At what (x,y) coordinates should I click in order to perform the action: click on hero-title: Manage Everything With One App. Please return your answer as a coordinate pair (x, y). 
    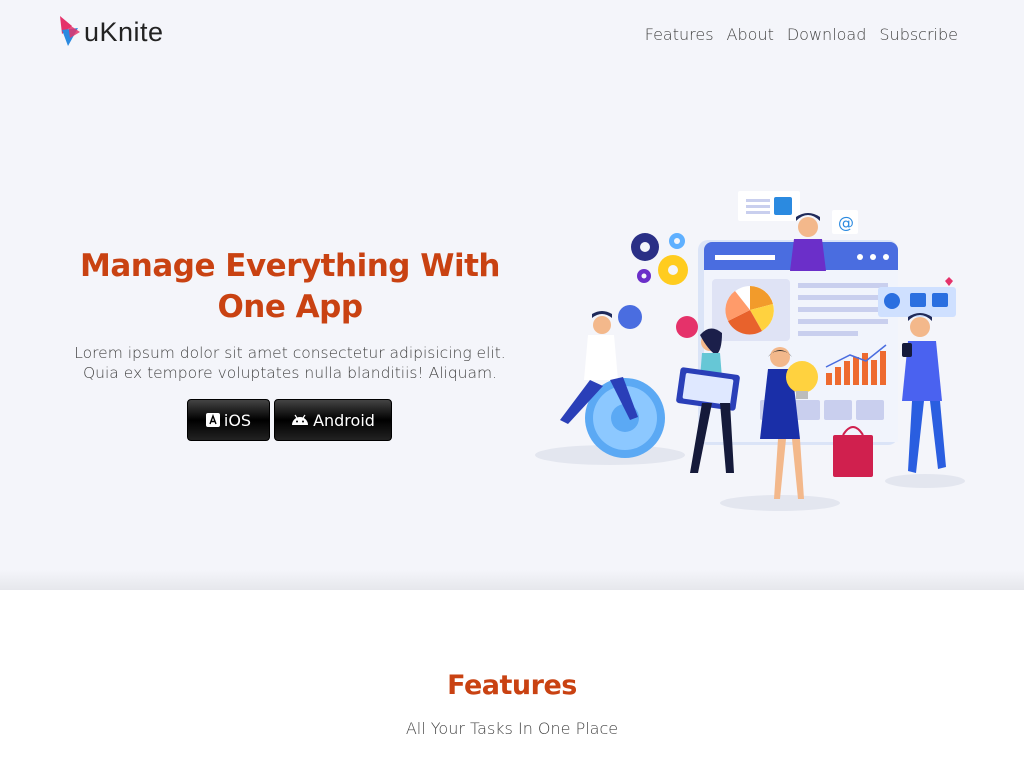
    Looking at the image, I should click on (290, 286).